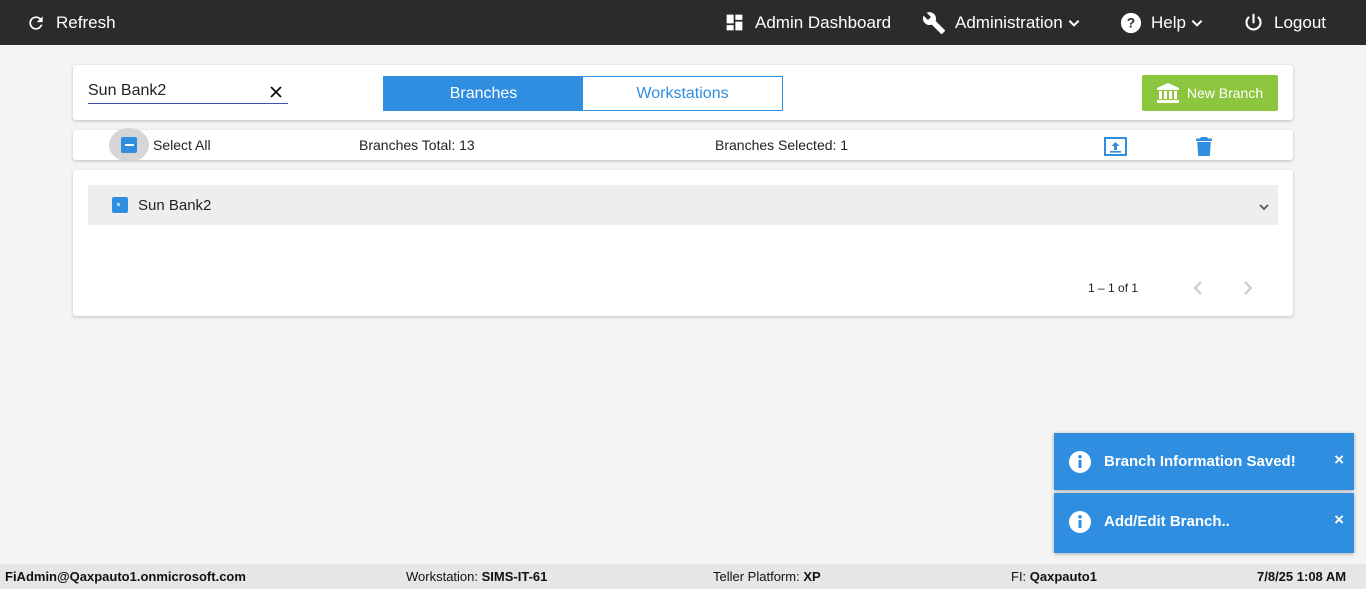 The image size is (1366, 589). Describe the element at coordinates (1167, 93) in the screenshot. I see `bank-icon` at that location.